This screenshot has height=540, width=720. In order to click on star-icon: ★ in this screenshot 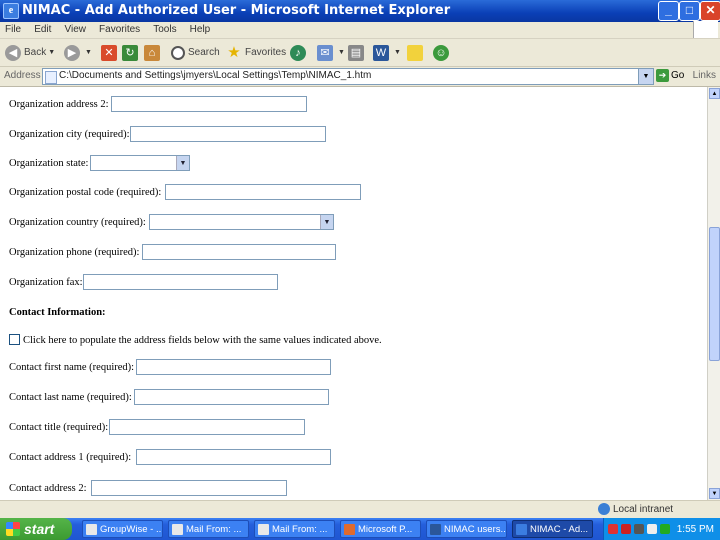, I will do `click(234, 52)`.